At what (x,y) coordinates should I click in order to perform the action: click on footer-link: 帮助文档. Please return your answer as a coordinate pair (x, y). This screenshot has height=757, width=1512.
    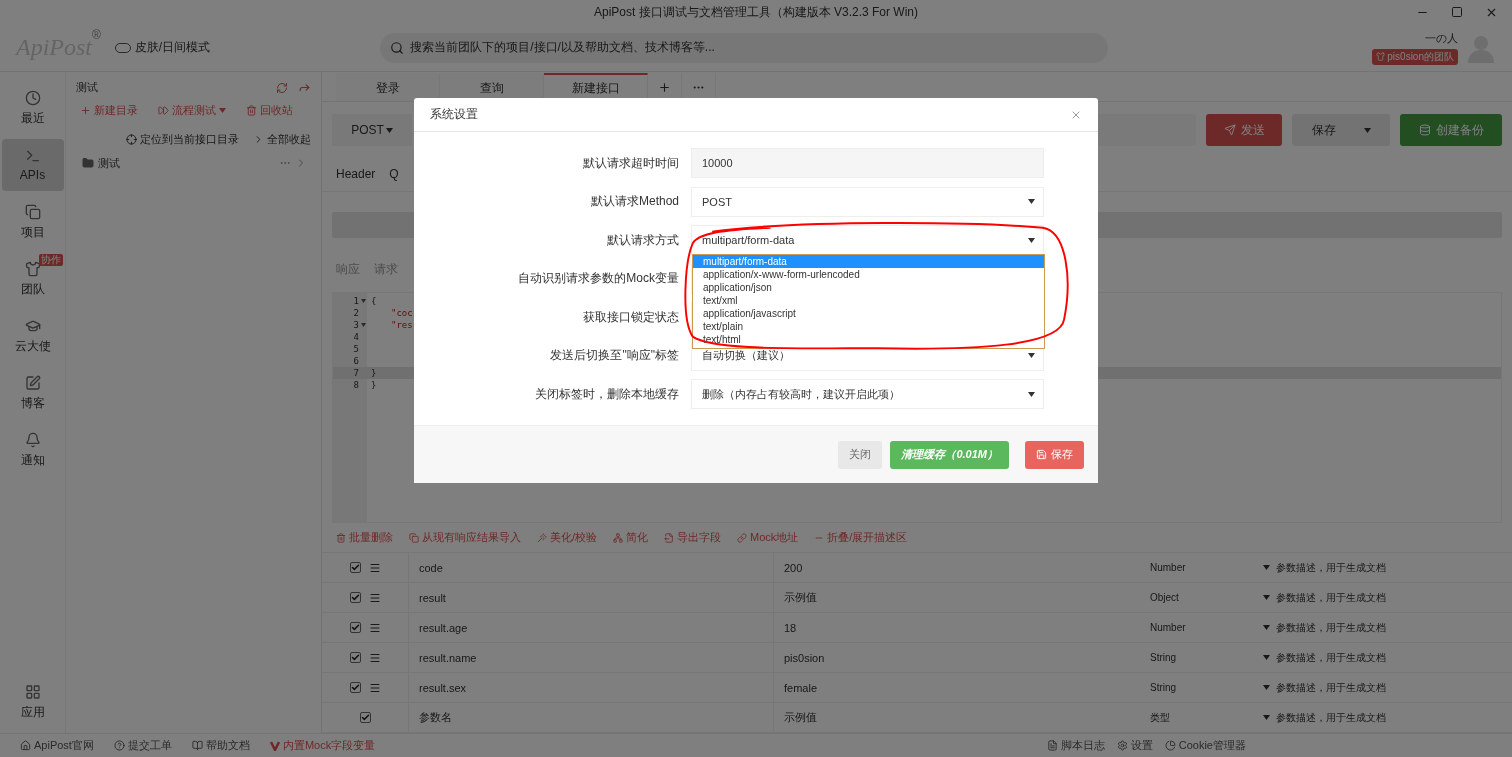
    Looking at the image, I should click on (220, 745).